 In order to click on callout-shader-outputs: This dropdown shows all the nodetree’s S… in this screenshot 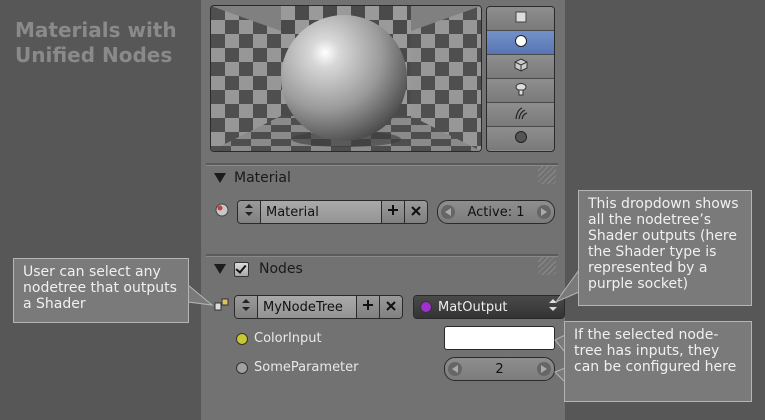, I will do `click(665, 248)`.